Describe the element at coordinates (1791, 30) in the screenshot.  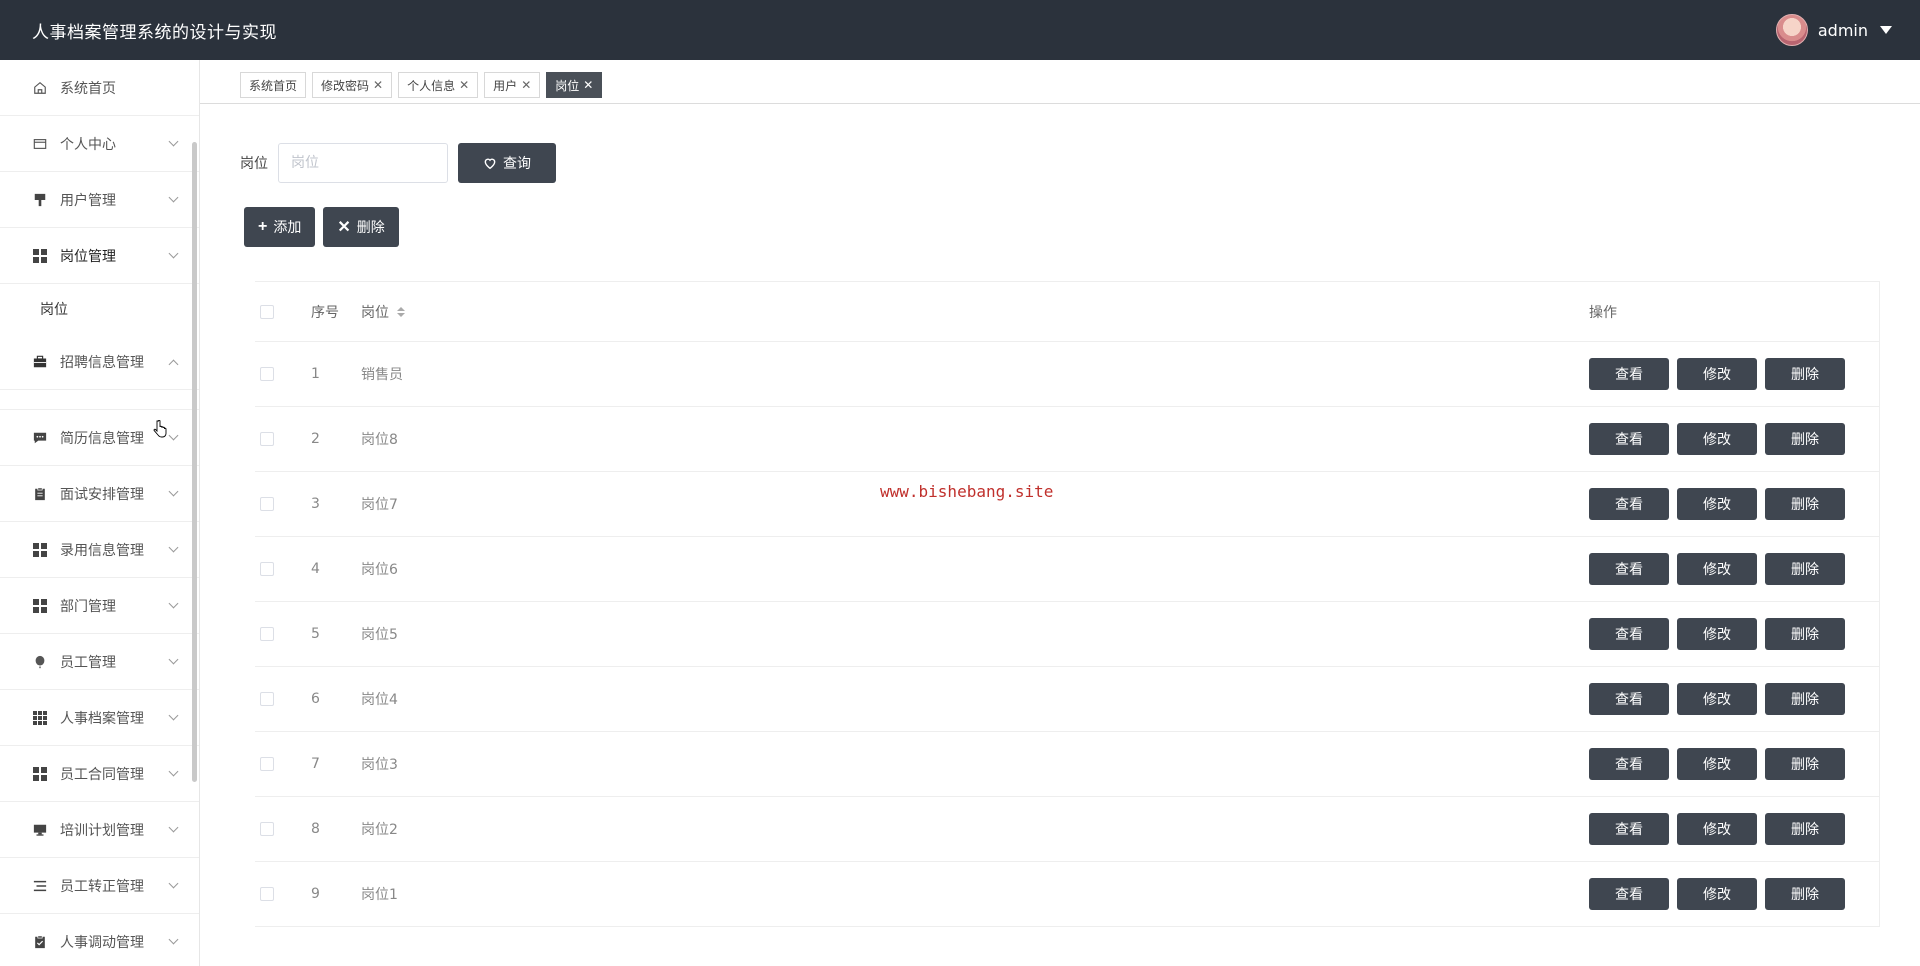
I see `avatar` at that location.